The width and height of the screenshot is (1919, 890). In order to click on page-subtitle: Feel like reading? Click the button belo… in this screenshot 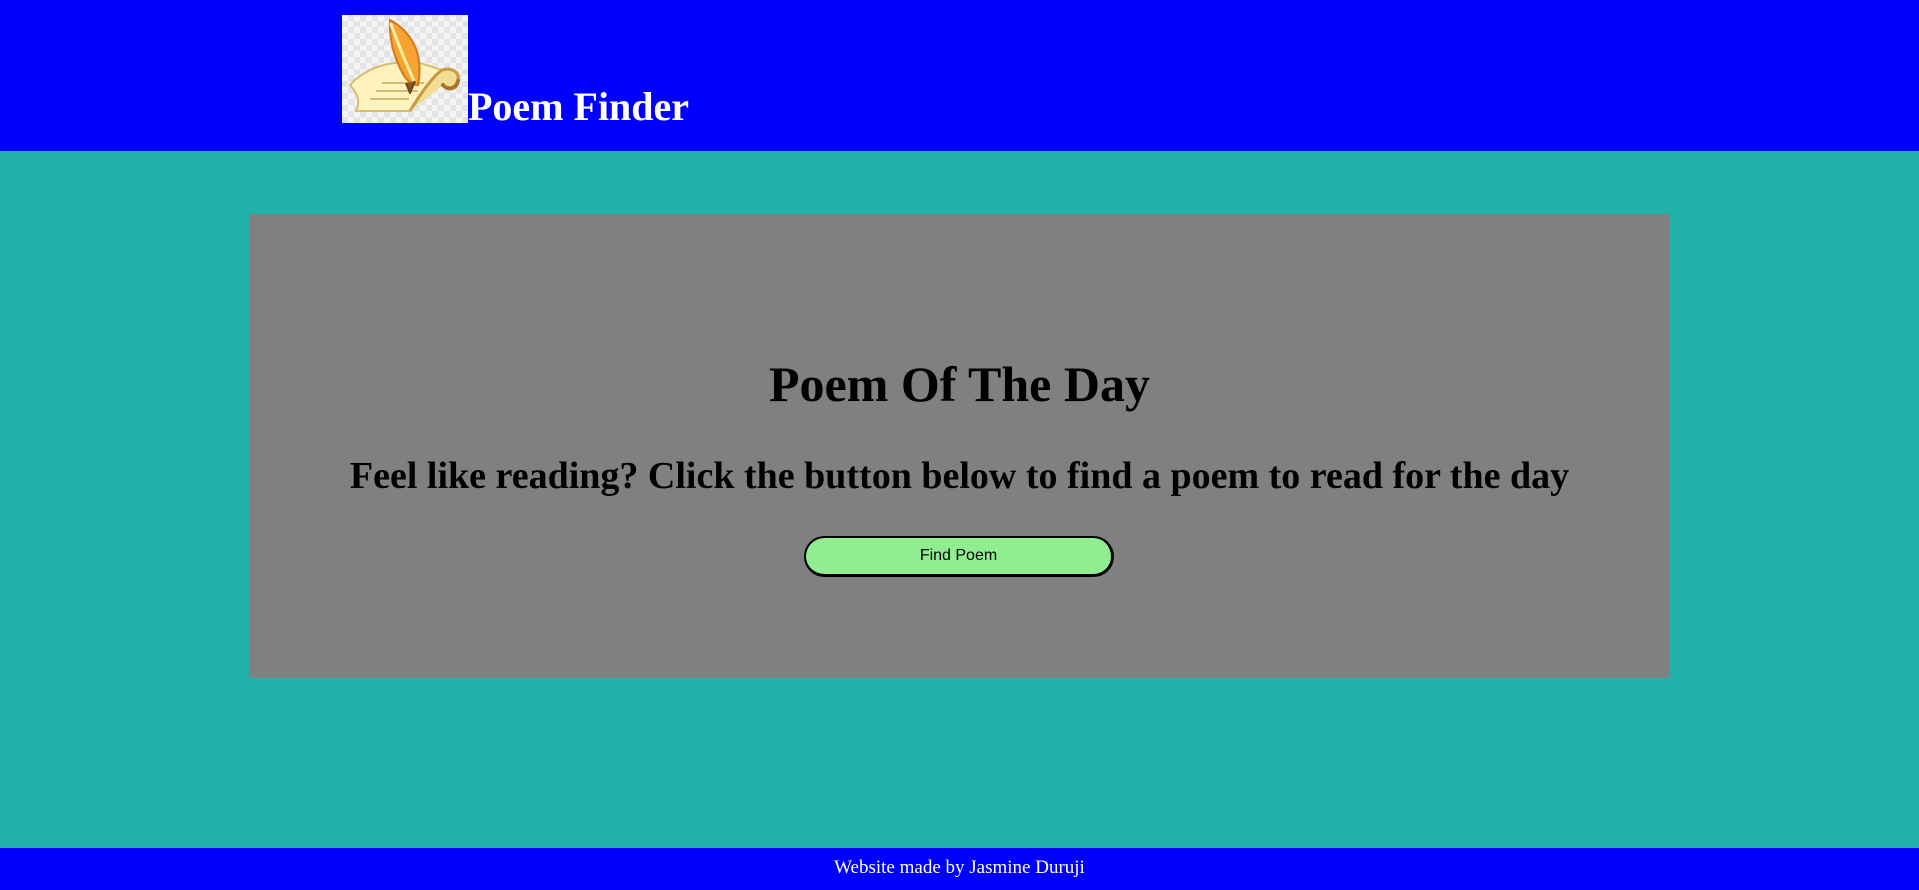, I will do `click(959, 476)`.